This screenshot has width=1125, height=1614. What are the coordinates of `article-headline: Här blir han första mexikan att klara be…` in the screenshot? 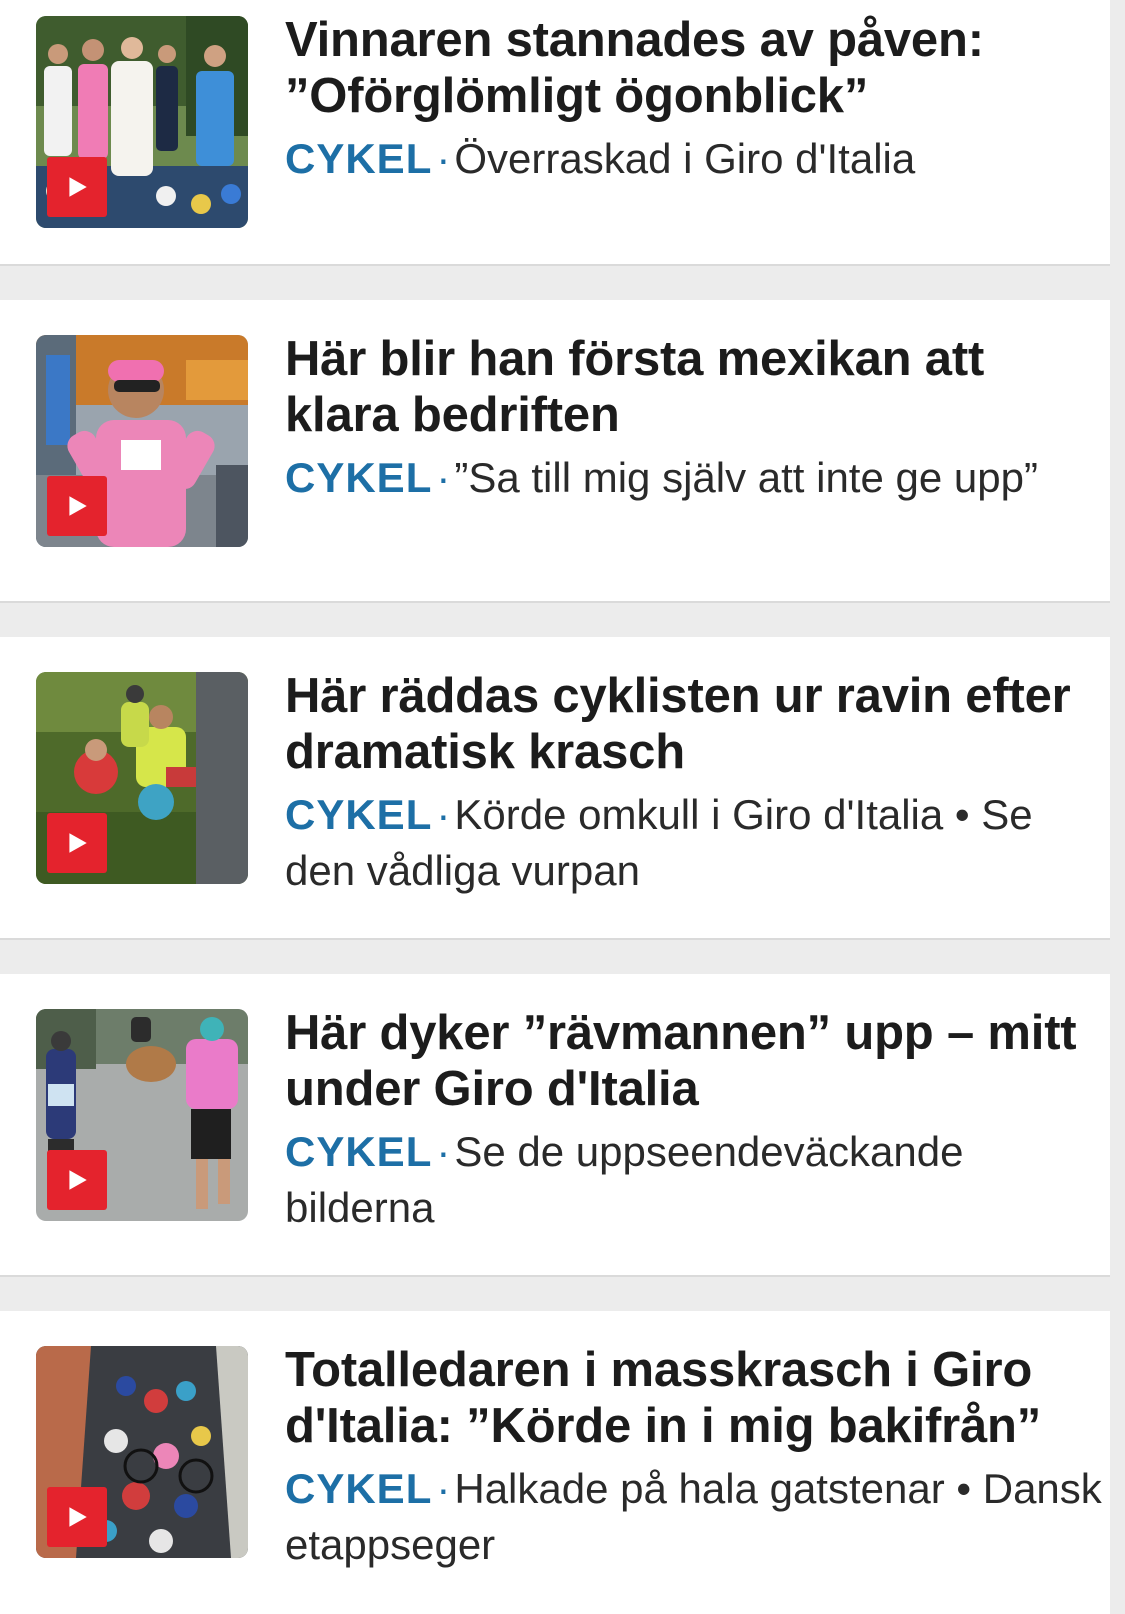 It's located at (693, 387).